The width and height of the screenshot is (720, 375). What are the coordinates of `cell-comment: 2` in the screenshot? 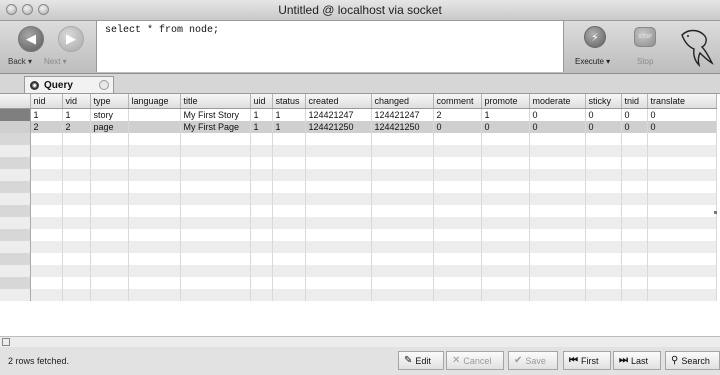 It's located at (457, 114).